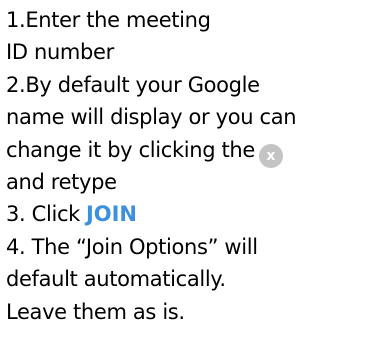  Describe the element at coordinates (43, 214) in the screenshot. I see `step-3-text: 3. Click` at that location.